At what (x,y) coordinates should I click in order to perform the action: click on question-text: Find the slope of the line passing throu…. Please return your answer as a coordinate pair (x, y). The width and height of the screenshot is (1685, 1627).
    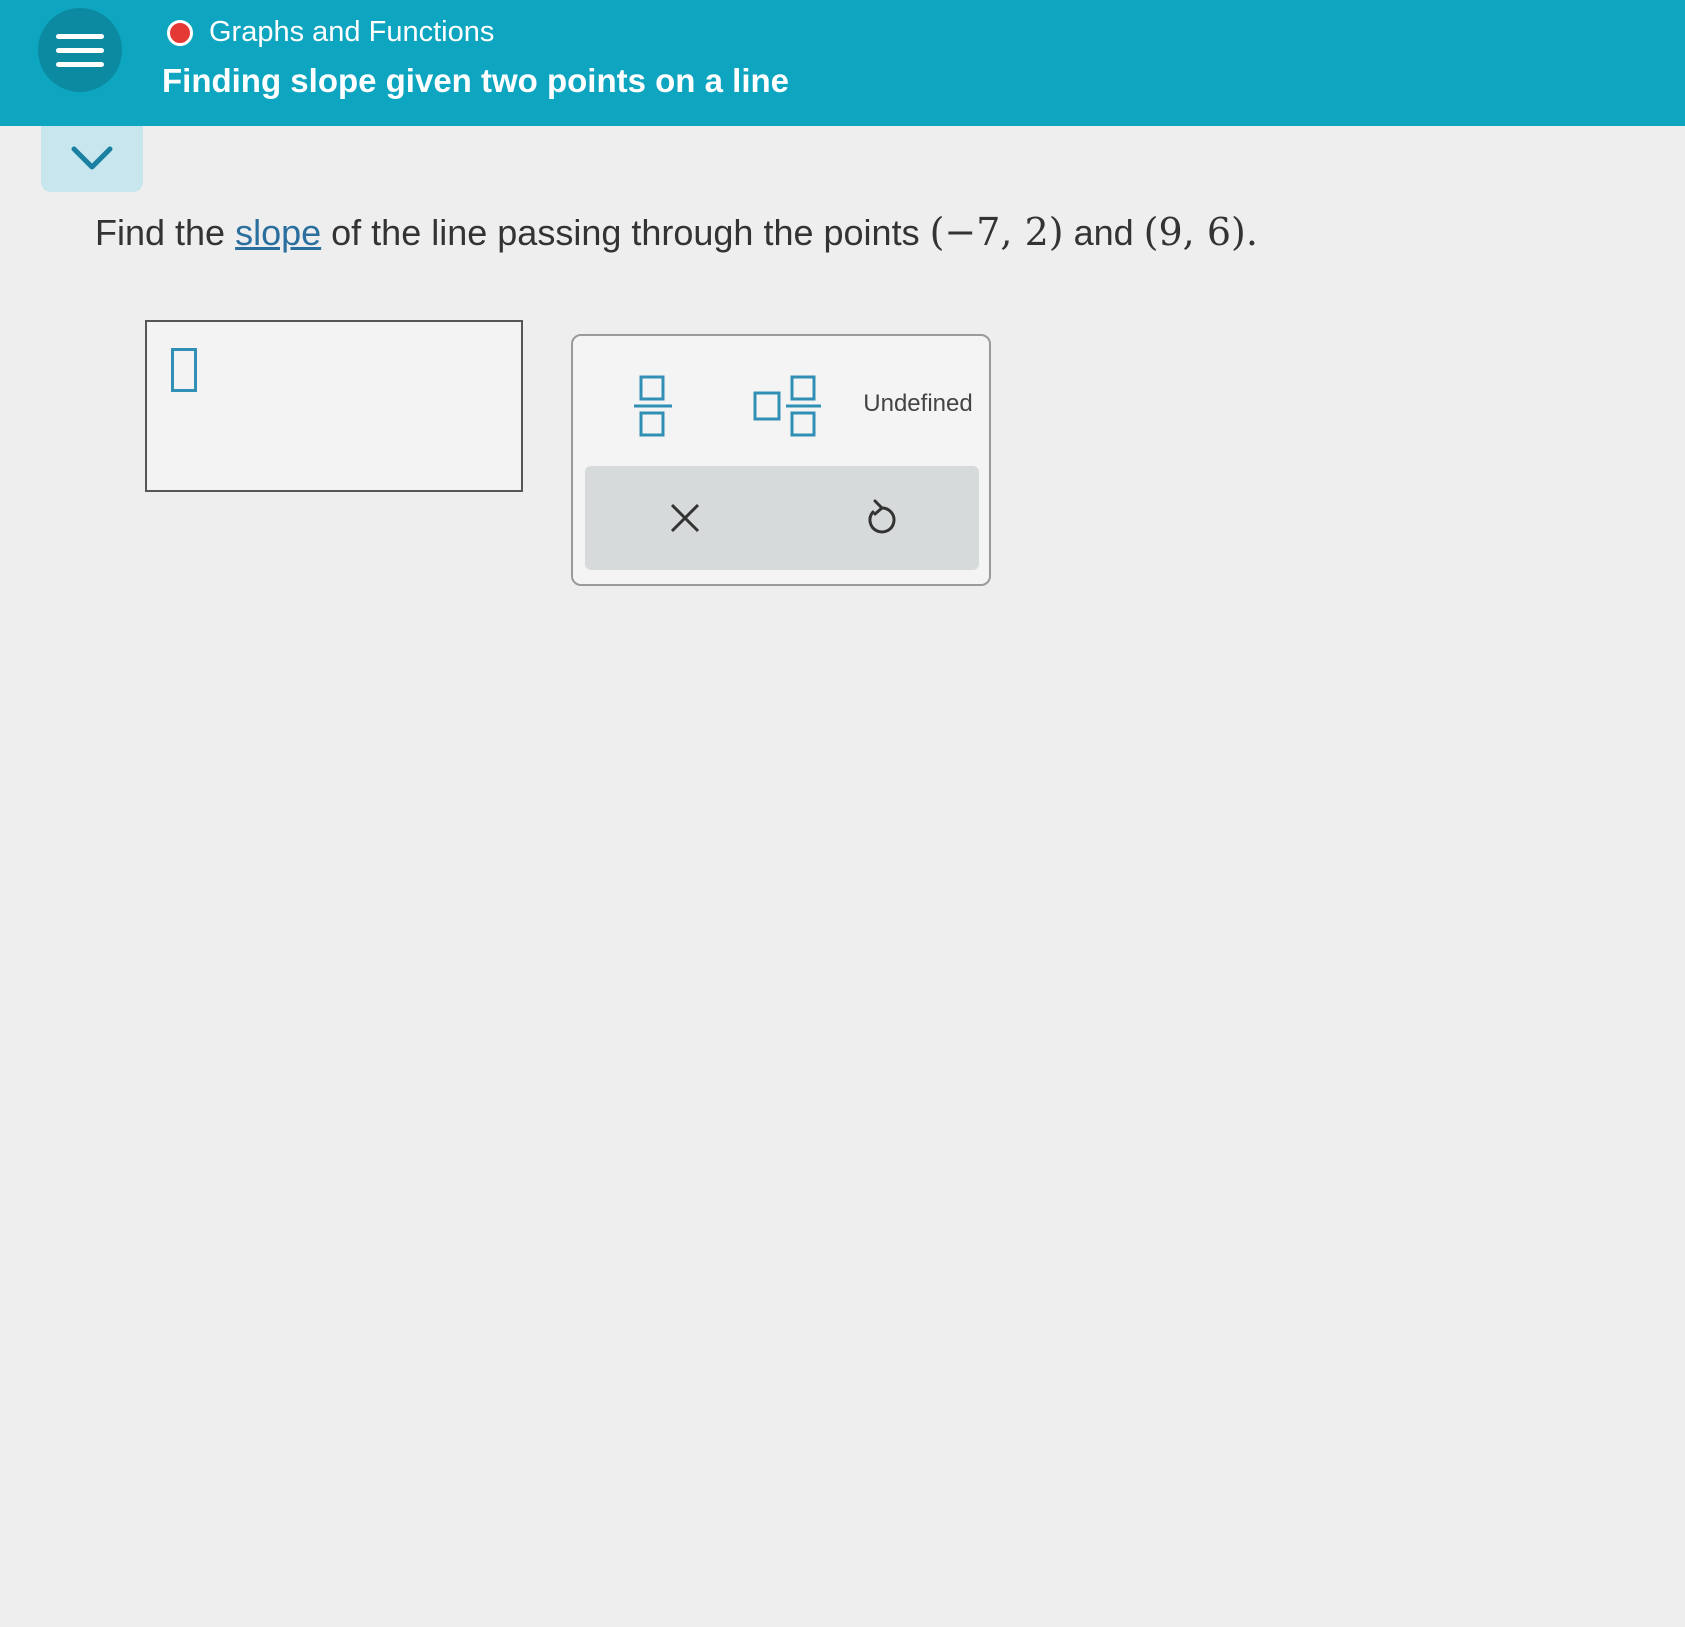
    Looking at the image, I should click on (676, 232).